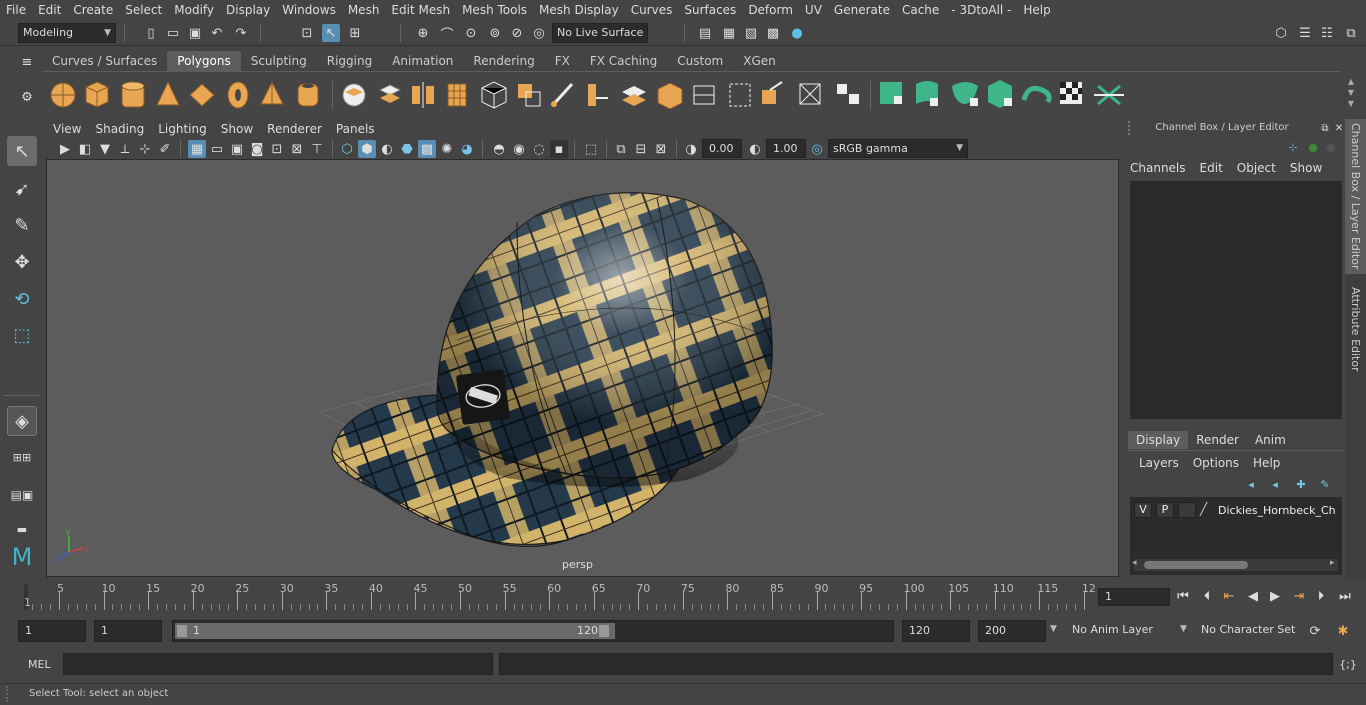 The height and width of the screenshot is (705, 1366). Describe the element at coordinates (65, 149) in the screenshot. I see `select-camera-icon: ▶` at that location.